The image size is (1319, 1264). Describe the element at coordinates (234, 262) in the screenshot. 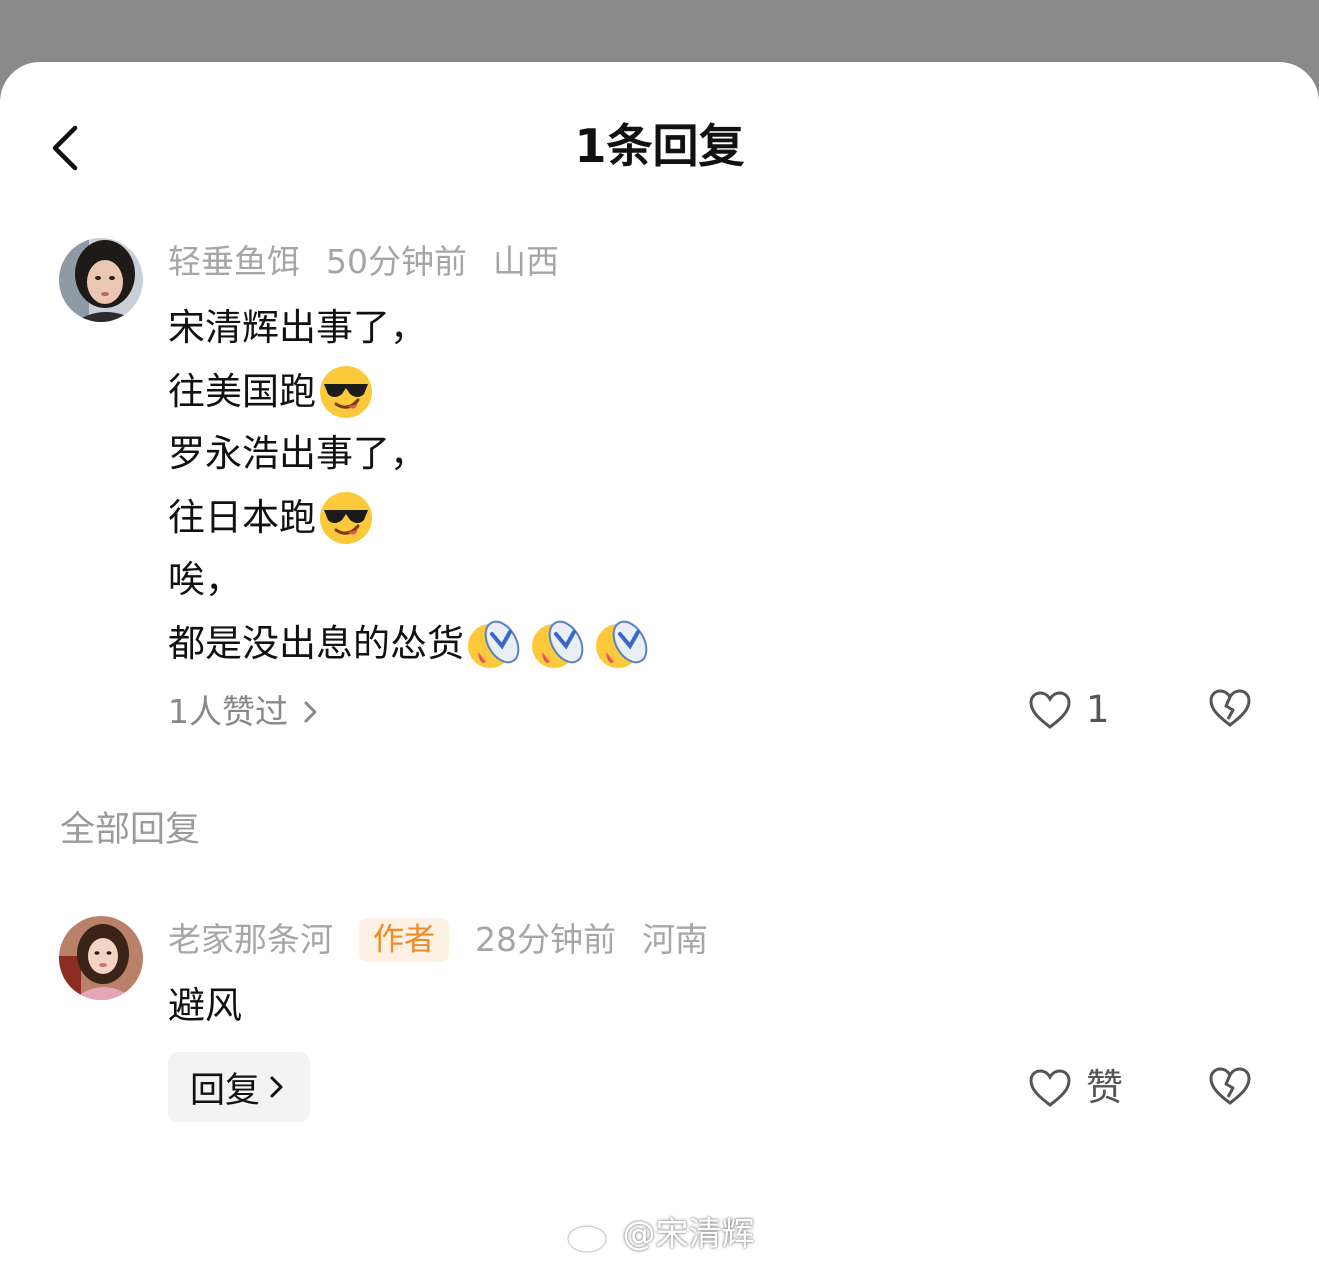

I see `username: 轻垂鱼饵` at that location.